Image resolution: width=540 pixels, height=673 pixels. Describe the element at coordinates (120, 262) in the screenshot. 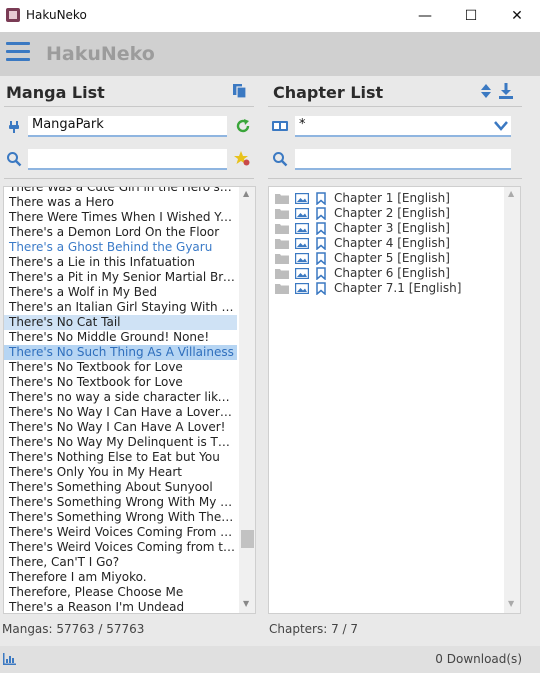

I see `manga-list-item: There's a Lie in this Infatuation` at that location.